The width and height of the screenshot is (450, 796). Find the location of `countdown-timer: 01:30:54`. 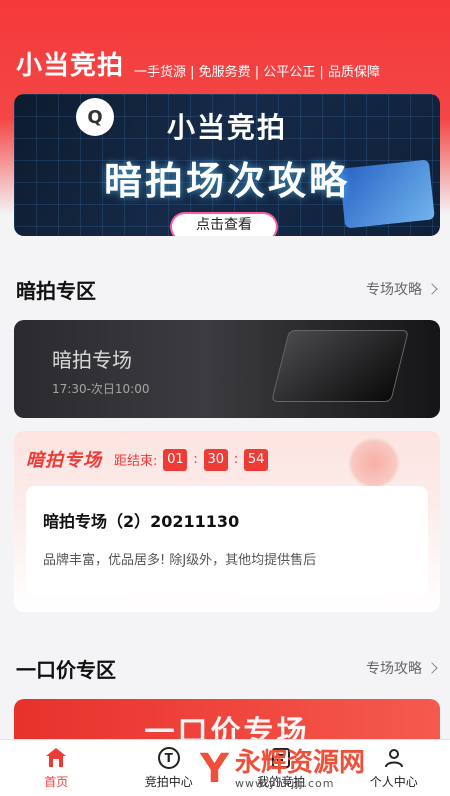

countdown-timer: 01:30:54 is located at coordinates (216, 459).